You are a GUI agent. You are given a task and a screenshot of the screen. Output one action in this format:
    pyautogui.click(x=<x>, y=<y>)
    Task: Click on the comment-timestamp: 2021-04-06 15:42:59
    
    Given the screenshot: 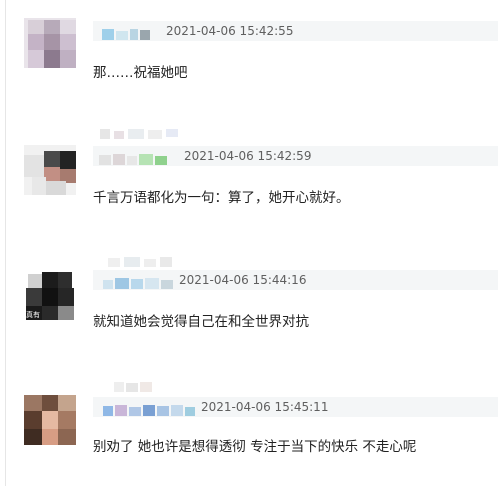 What is the action you would take?
    pyautogui.click(x=248, y=156)
    